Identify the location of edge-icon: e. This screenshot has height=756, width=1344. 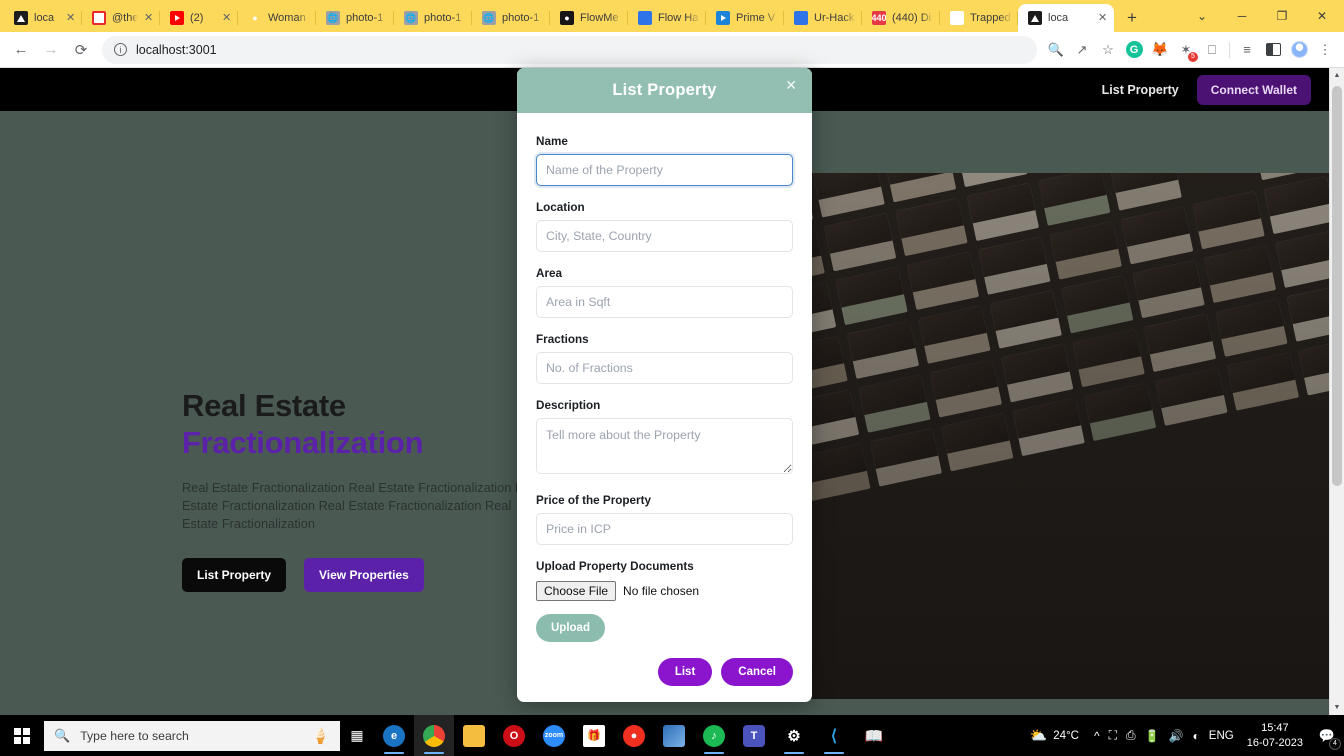
(394, 735).